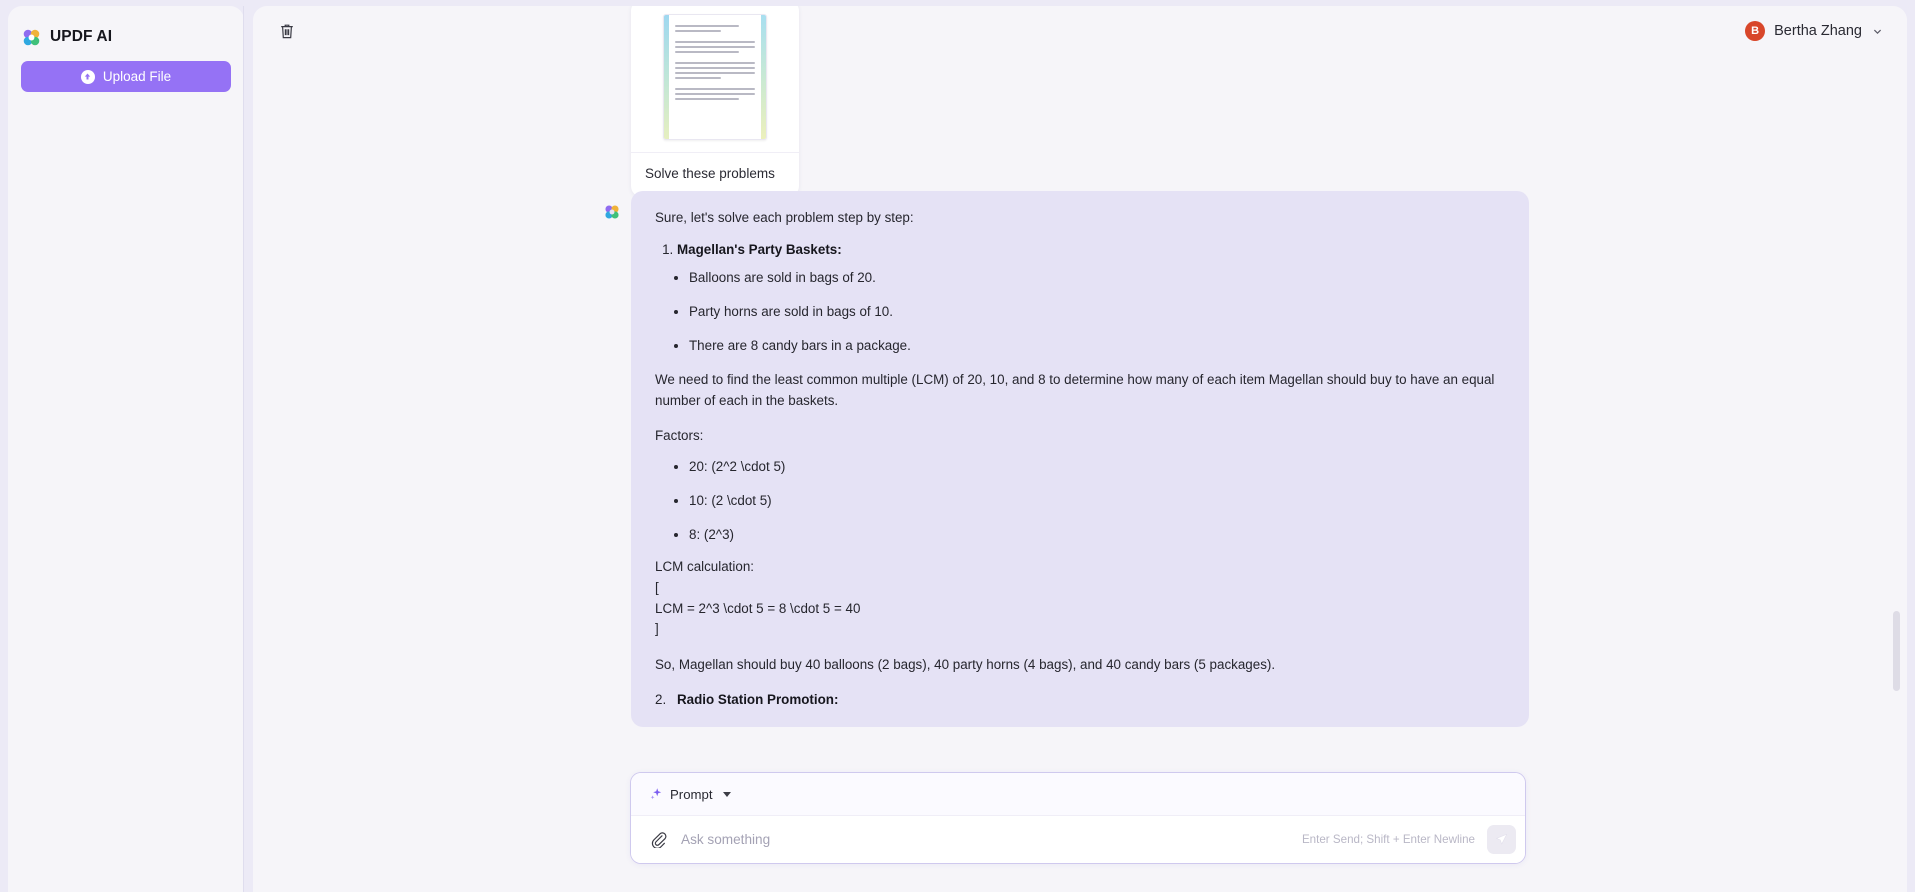 The height and width of the screenshot is (892, 1915). What do you see at coordinates (1877, 31) in the screenshot?
I see `chevron-down-icon` at bounding box center [1877, 31].